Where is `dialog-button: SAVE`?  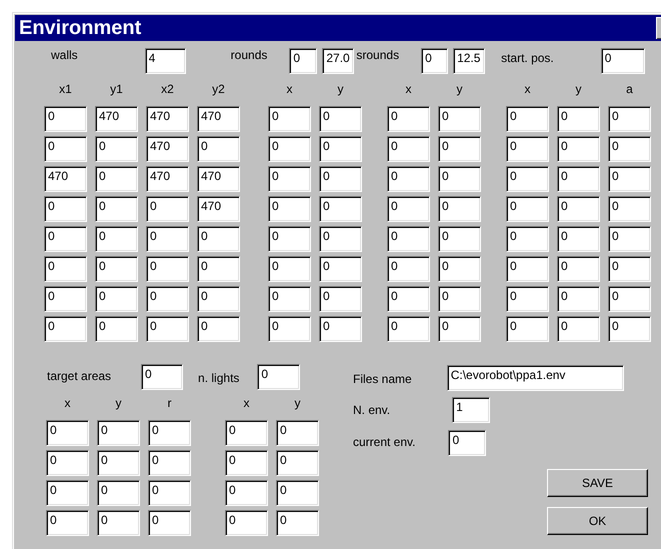 dialog-button: SAVE is located at coordinates (597, 483).